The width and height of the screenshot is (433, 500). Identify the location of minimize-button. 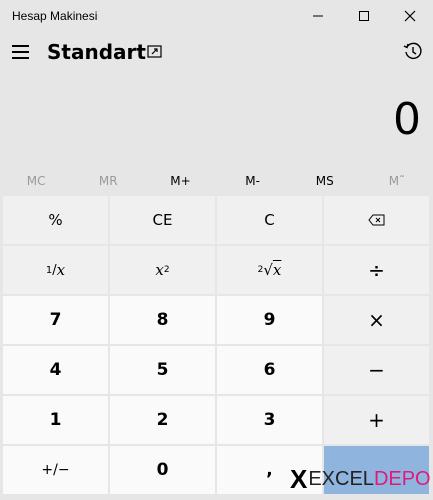
(318, 16).